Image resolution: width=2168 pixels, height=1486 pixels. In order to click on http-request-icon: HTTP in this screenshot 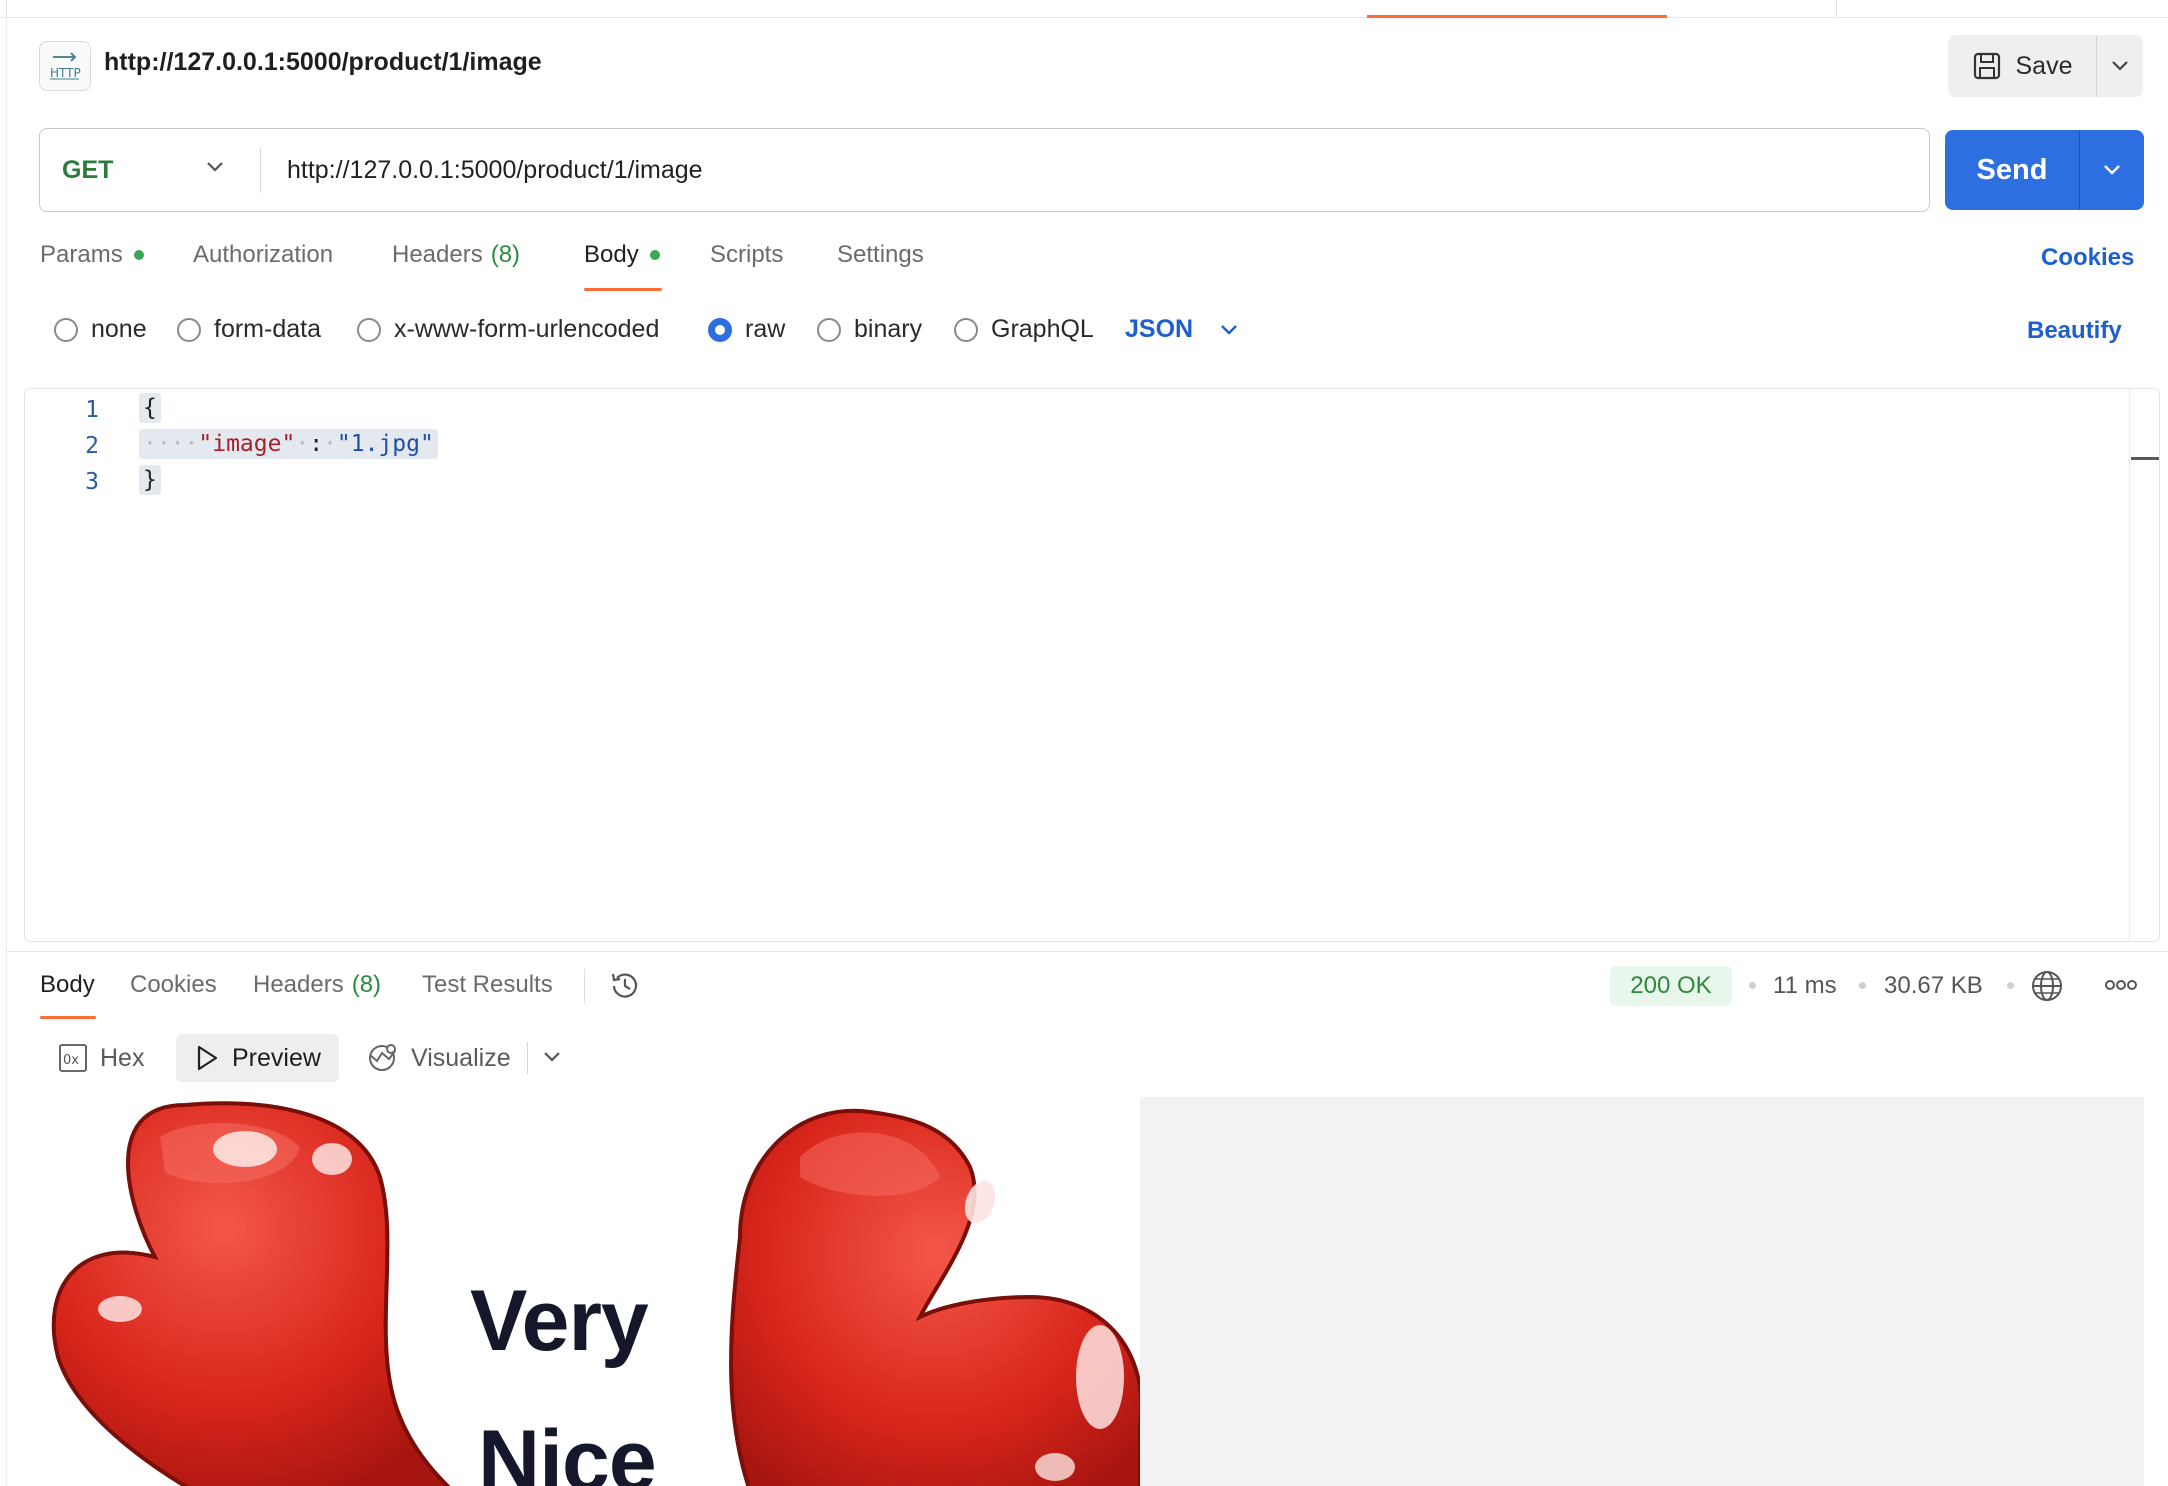, I will do `click(65, 66)`.